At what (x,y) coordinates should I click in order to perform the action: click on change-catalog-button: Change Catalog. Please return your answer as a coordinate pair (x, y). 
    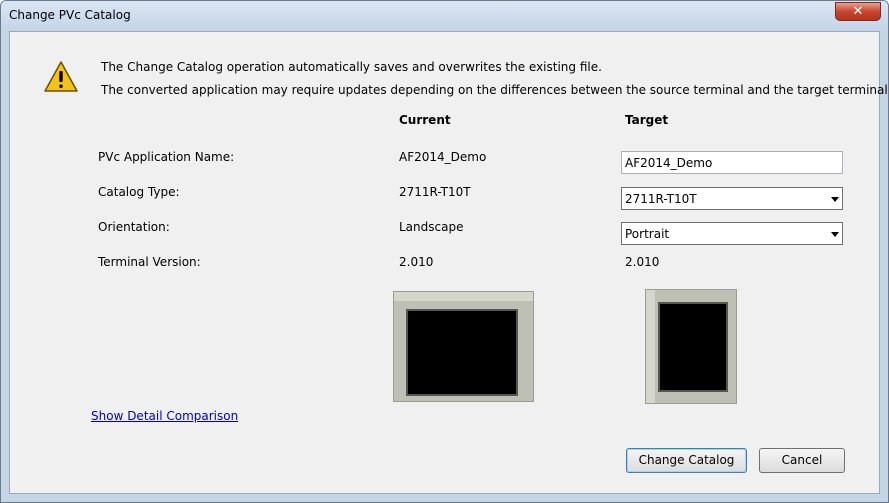
    Looking at the image, I should click on (686, 460).